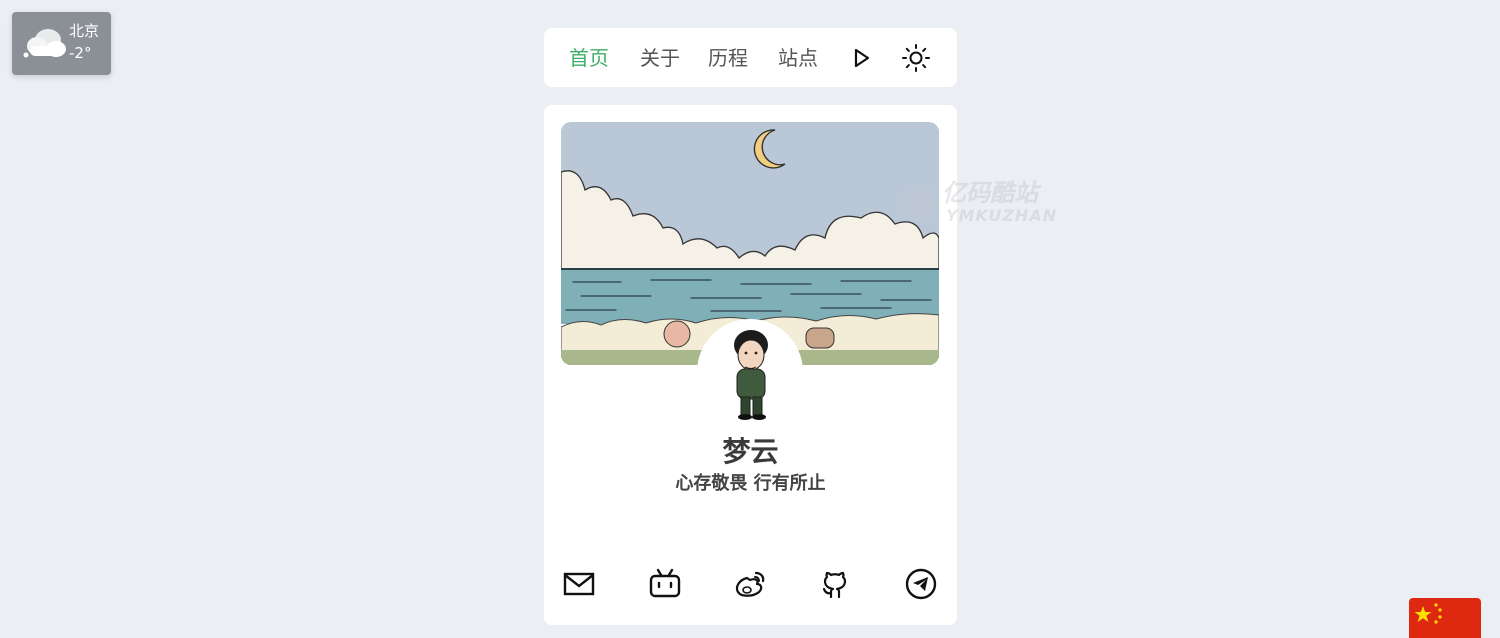 This screenshot has height=638, width=1500. I want to click on avatar, so click(750, 372).